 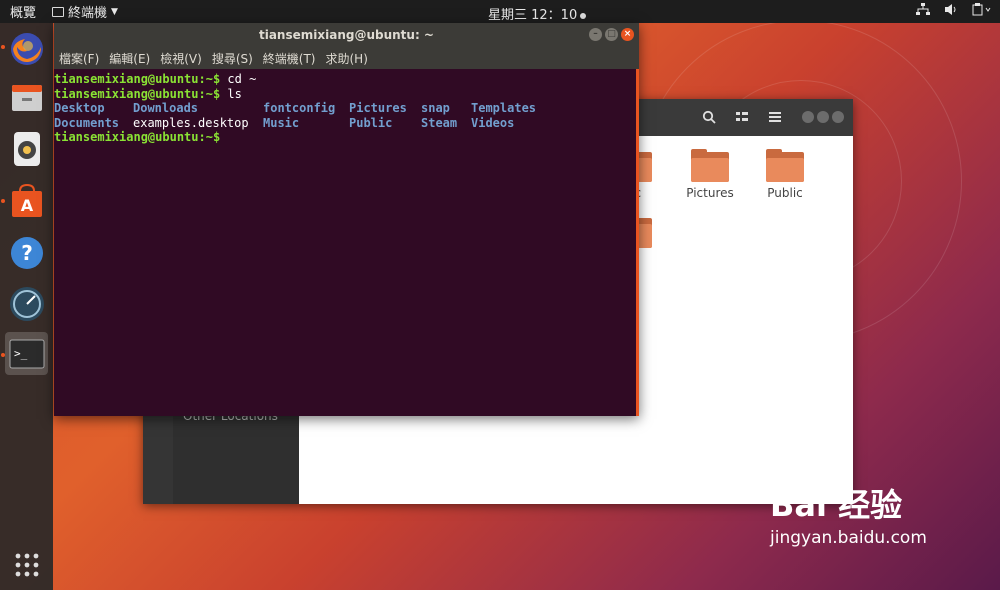 What do you see at coordinates (848, 538) in the screenshot?
I see `watermark-url: jingyan.baidu.com` at bounding box center [848, 538].